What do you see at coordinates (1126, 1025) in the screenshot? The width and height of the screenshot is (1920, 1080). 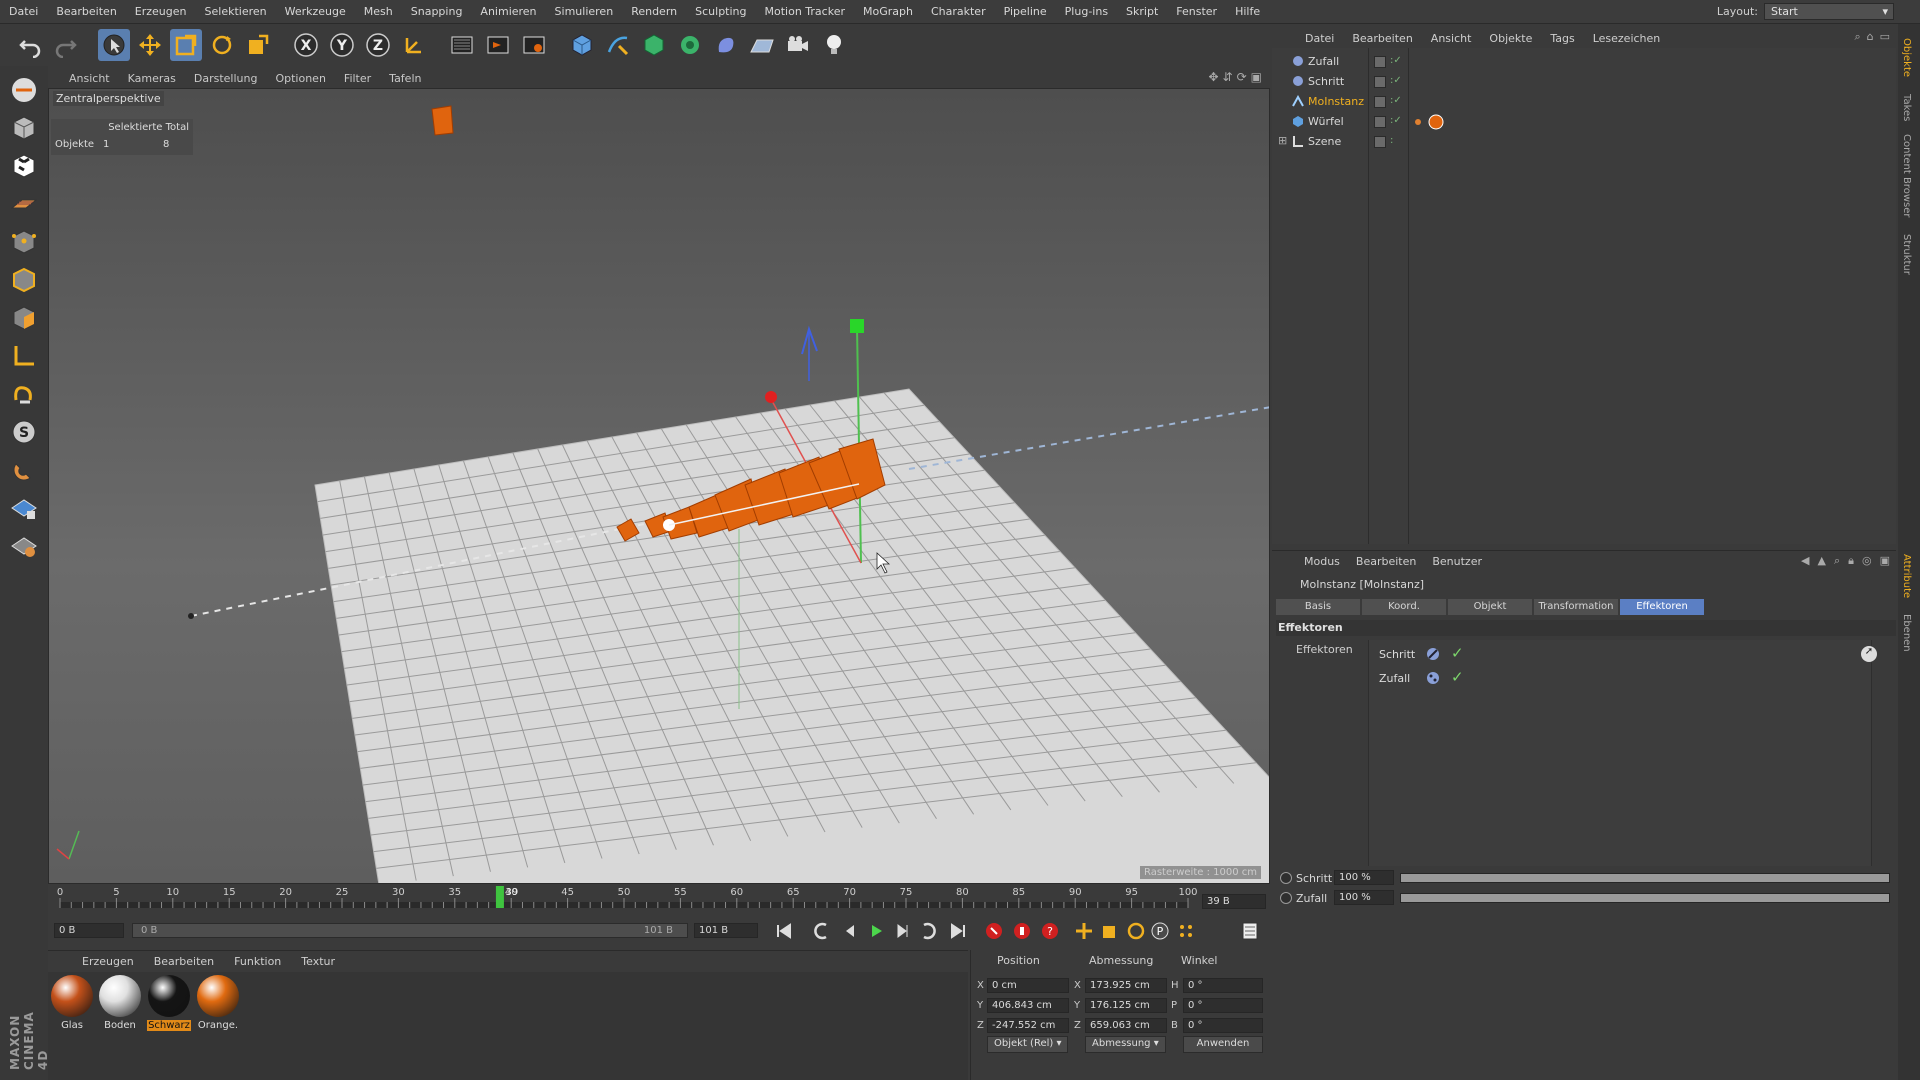 I see `size-z-field: 659.063 cm` at bounding box center [1126, 1025].